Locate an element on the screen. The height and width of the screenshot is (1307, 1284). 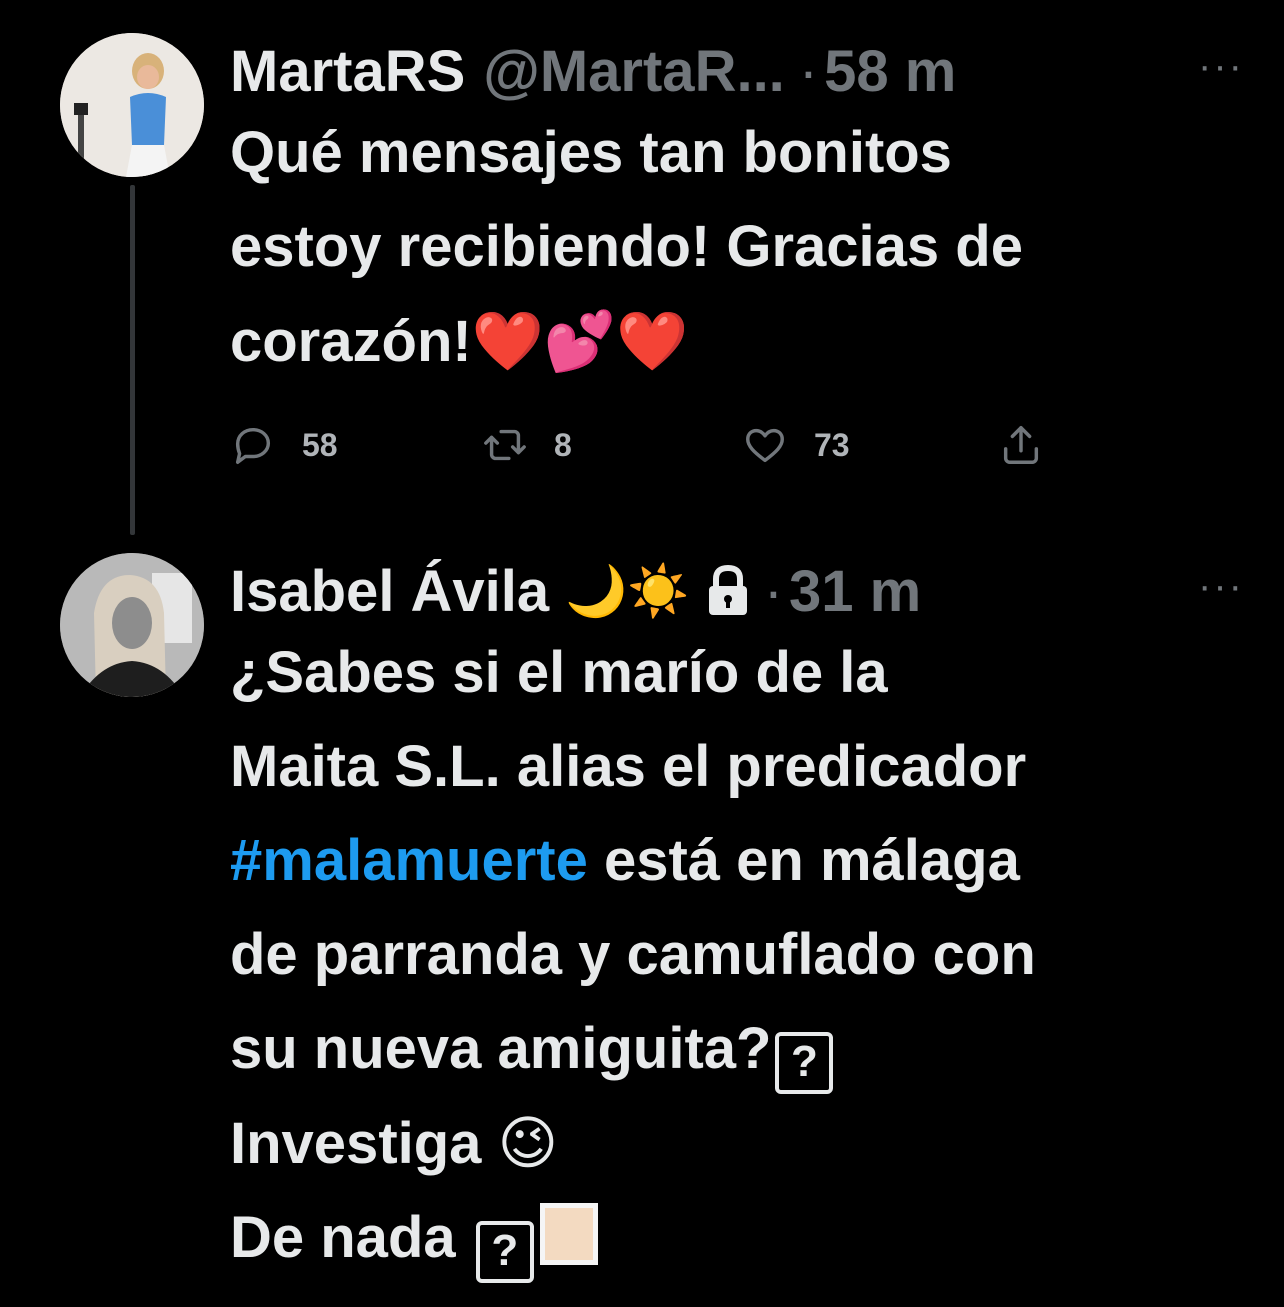
tweet-action-bar: 58 8 73 is located at coordinates (640, 453).